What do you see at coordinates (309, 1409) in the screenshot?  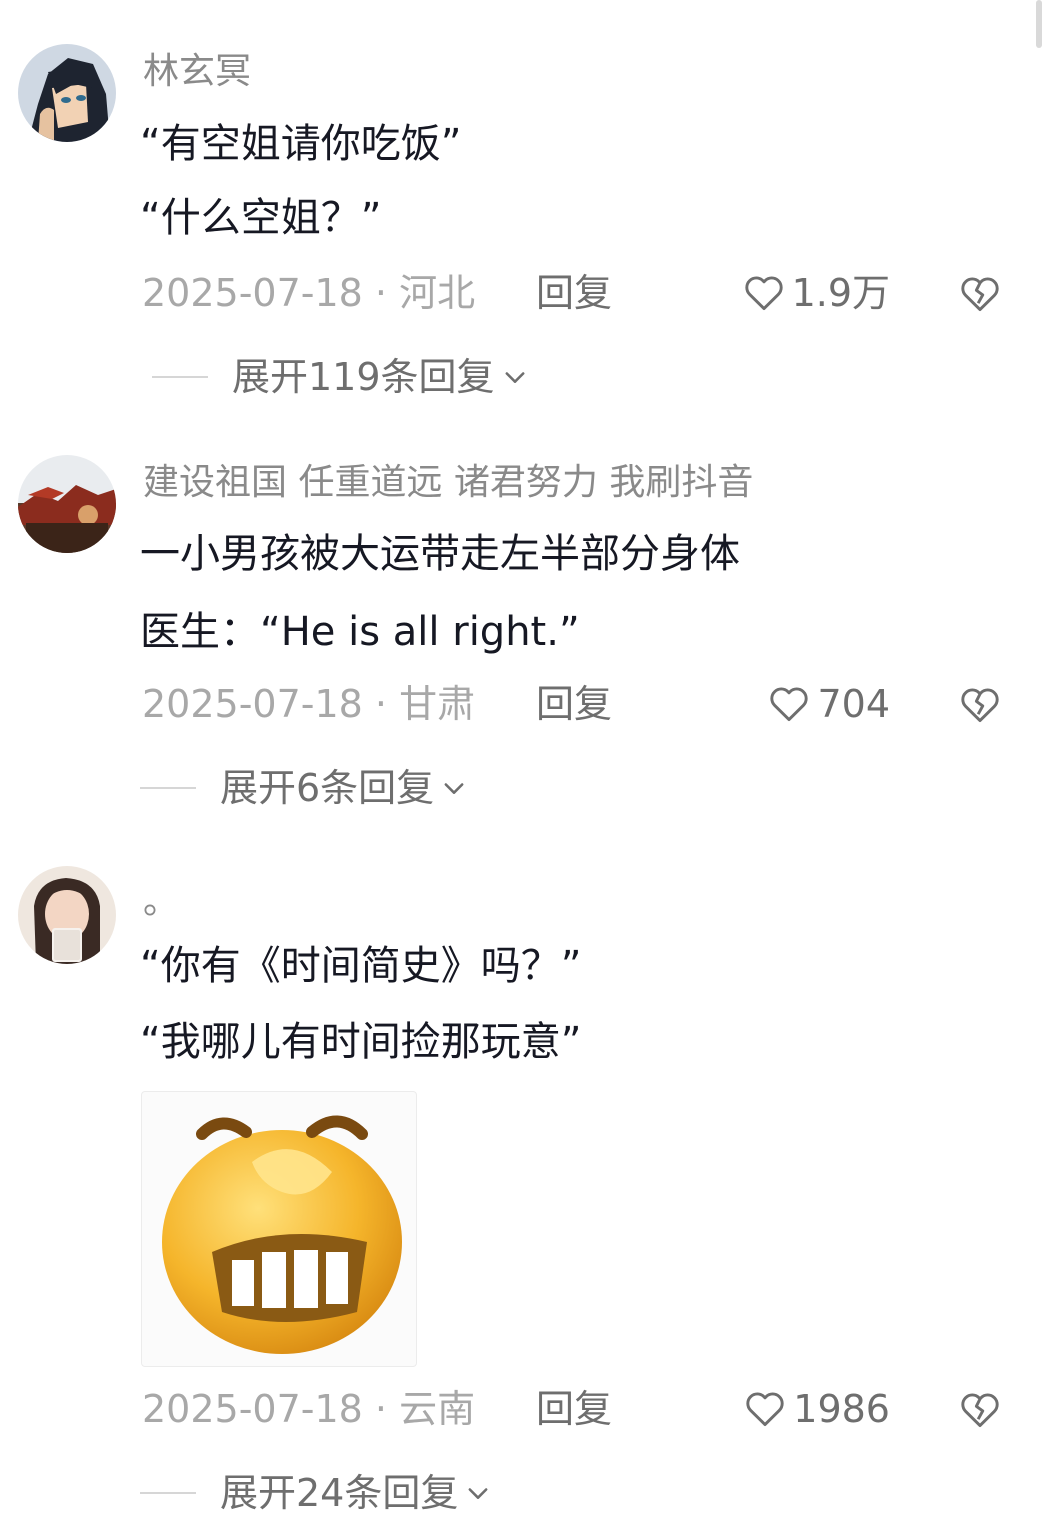 I see `comment-date-location: 2025-07-18 · 云南` at bounding box center [309, 1409].